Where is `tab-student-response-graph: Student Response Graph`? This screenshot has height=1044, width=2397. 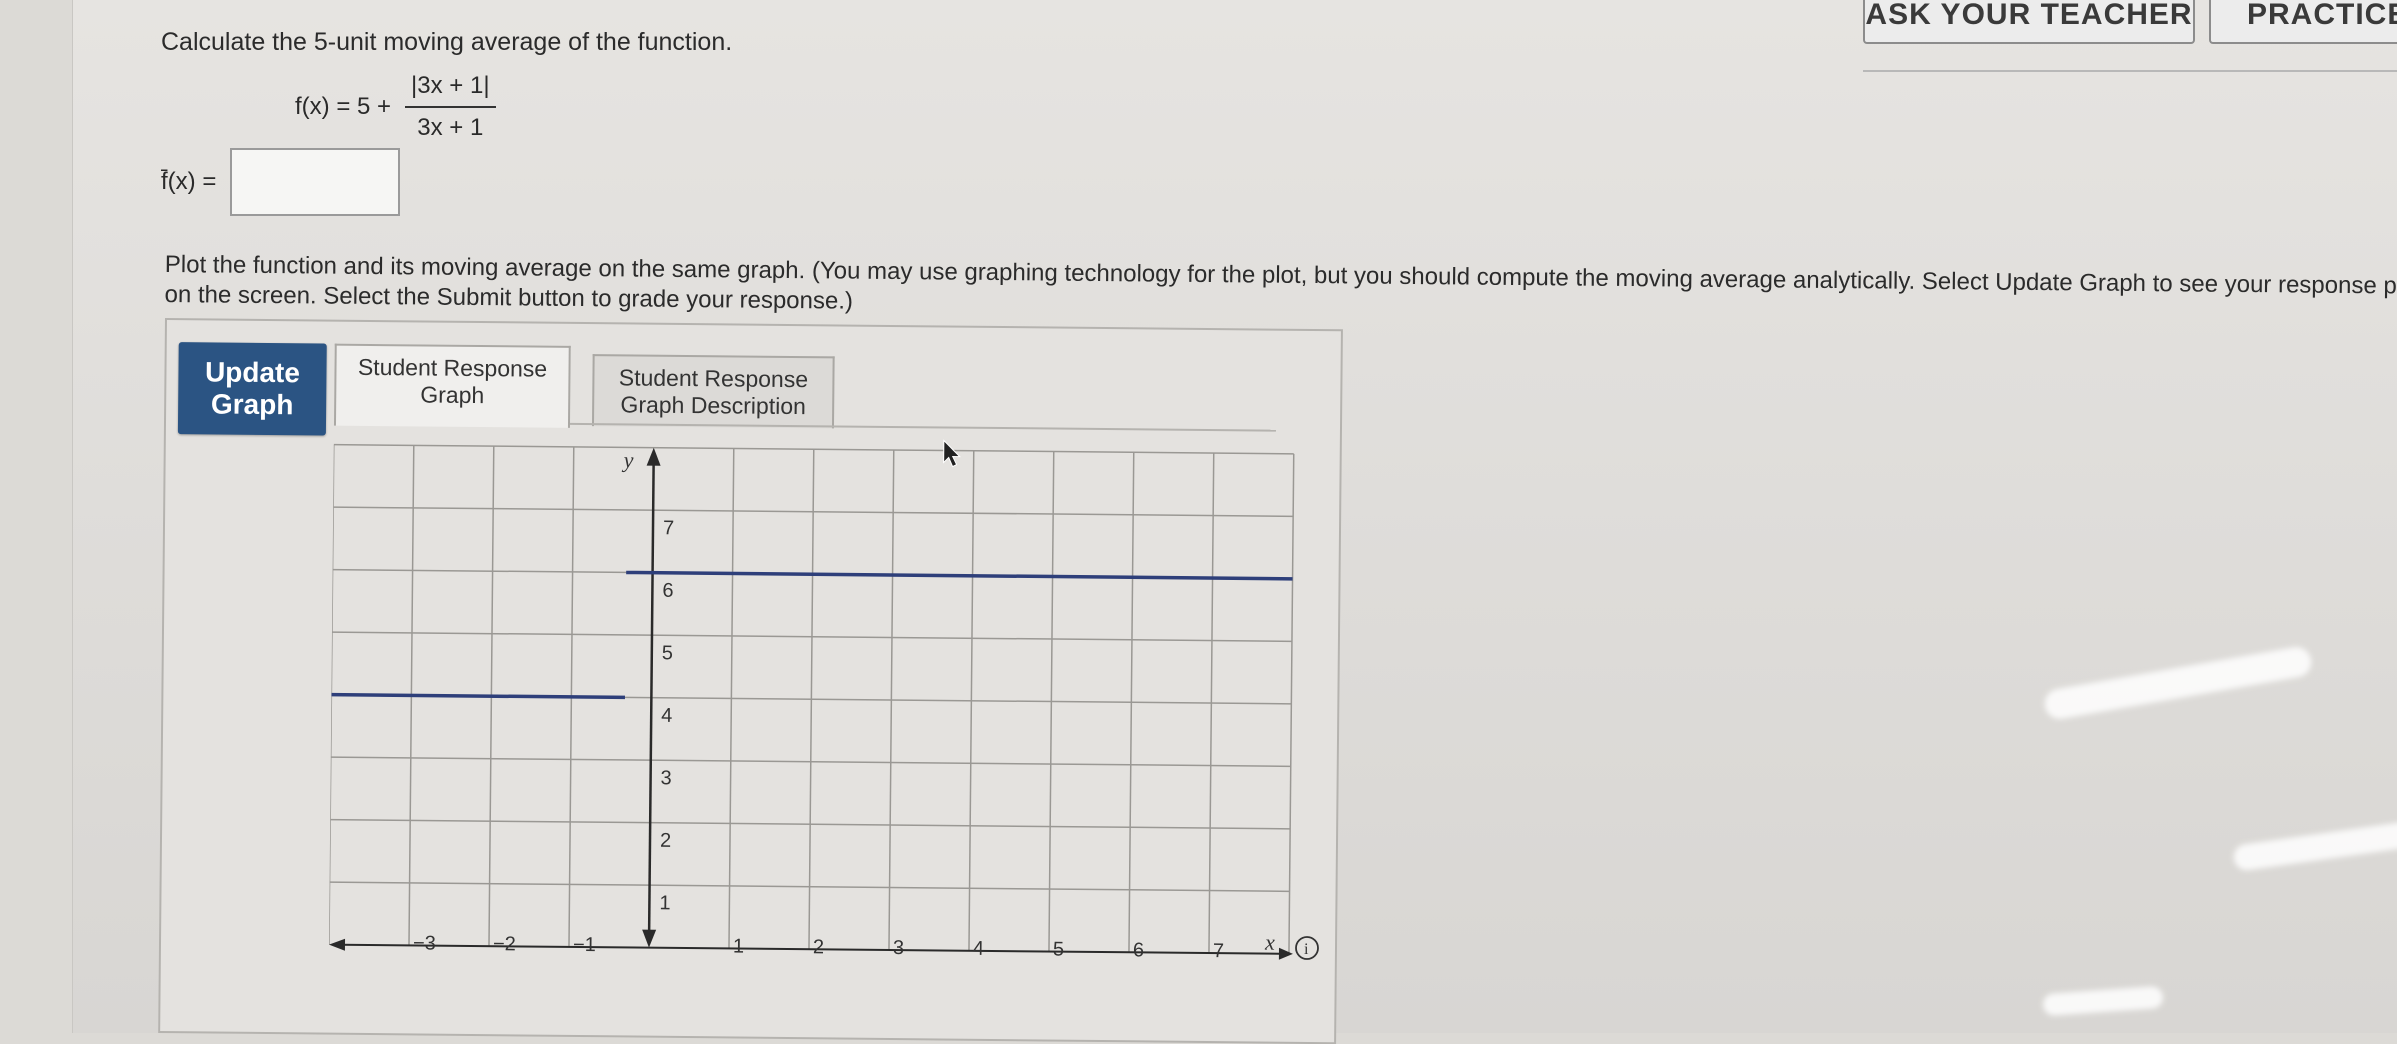
tab-student-response-graph: Student Response Graph is located at coordinates (452, 385).